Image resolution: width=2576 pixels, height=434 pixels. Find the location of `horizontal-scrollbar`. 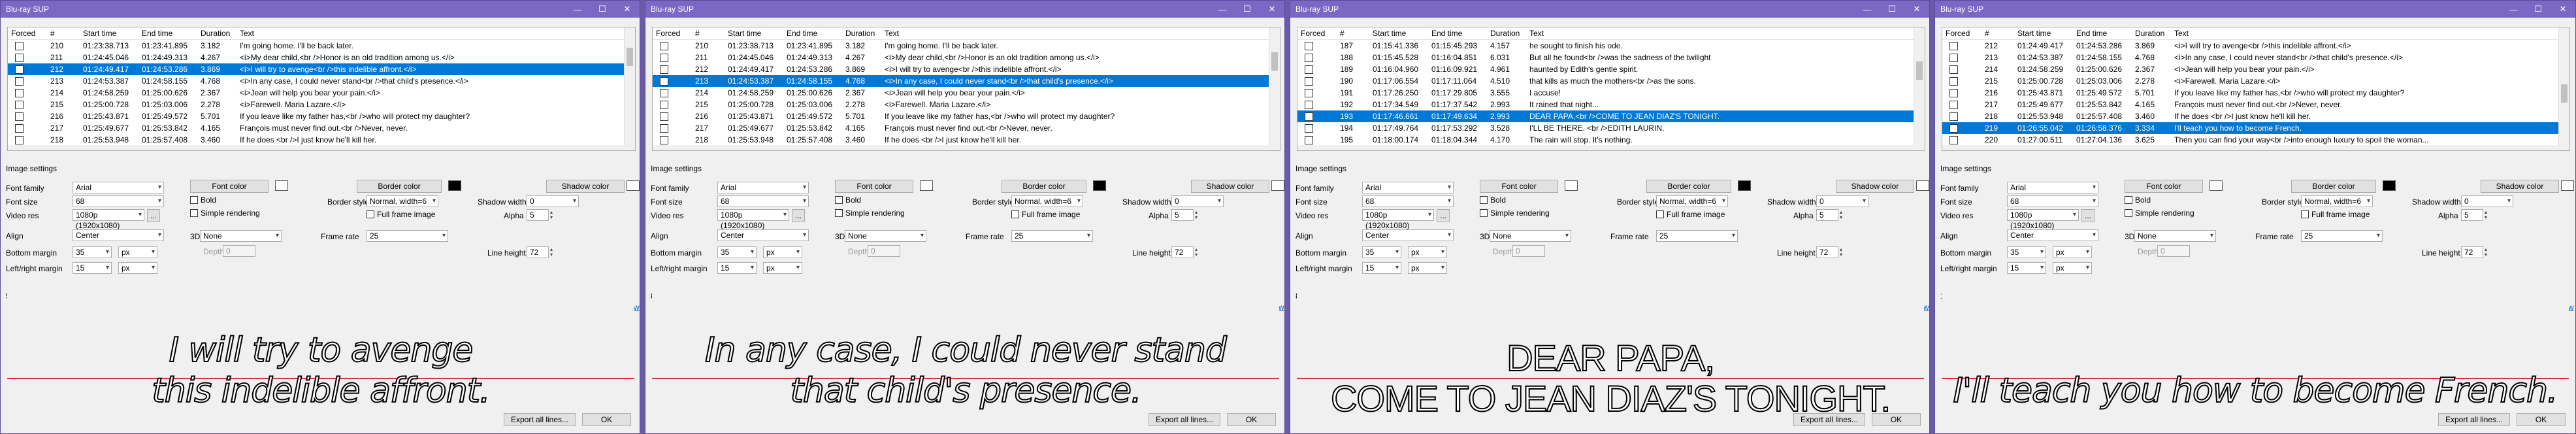

horizontal-scrollbar is located at coordinates (966, 147).